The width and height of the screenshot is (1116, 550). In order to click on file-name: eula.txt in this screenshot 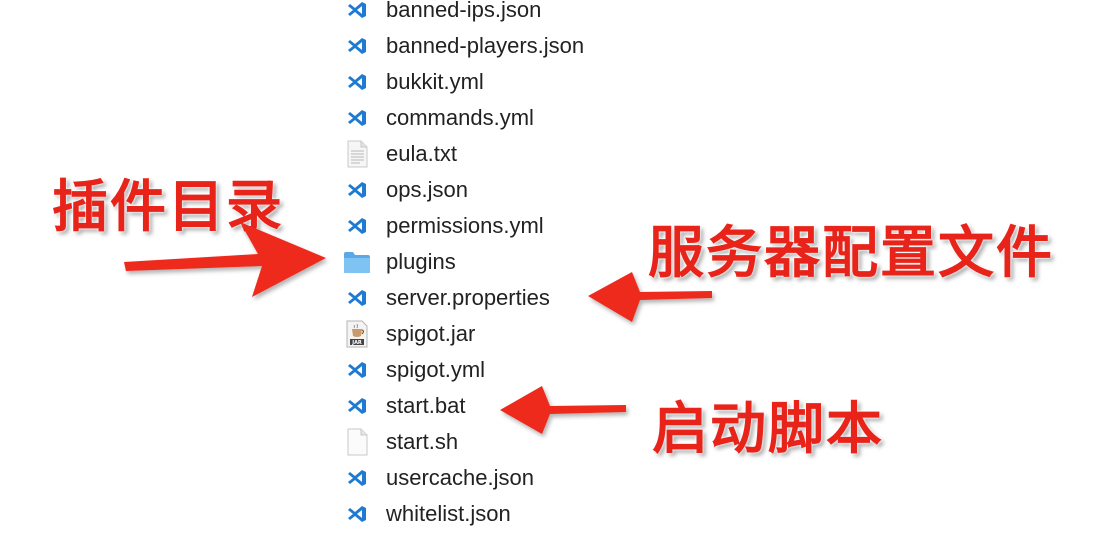, I will do `click(421, 153)`.